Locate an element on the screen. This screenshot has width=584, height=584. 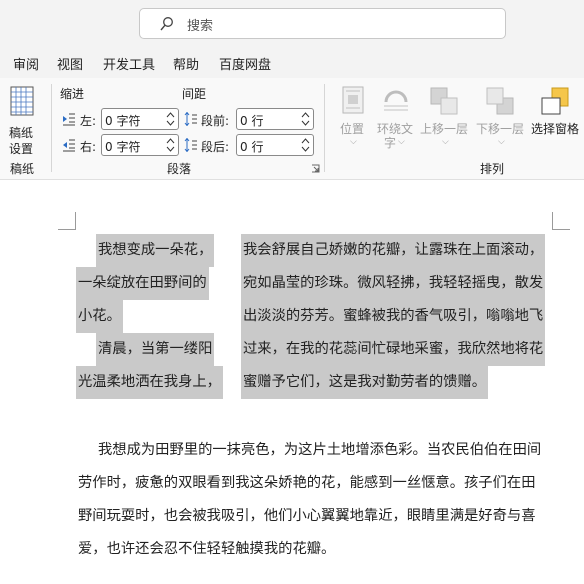
selection-pane-button: 选择窗格 is located at coordinates (557, 114).